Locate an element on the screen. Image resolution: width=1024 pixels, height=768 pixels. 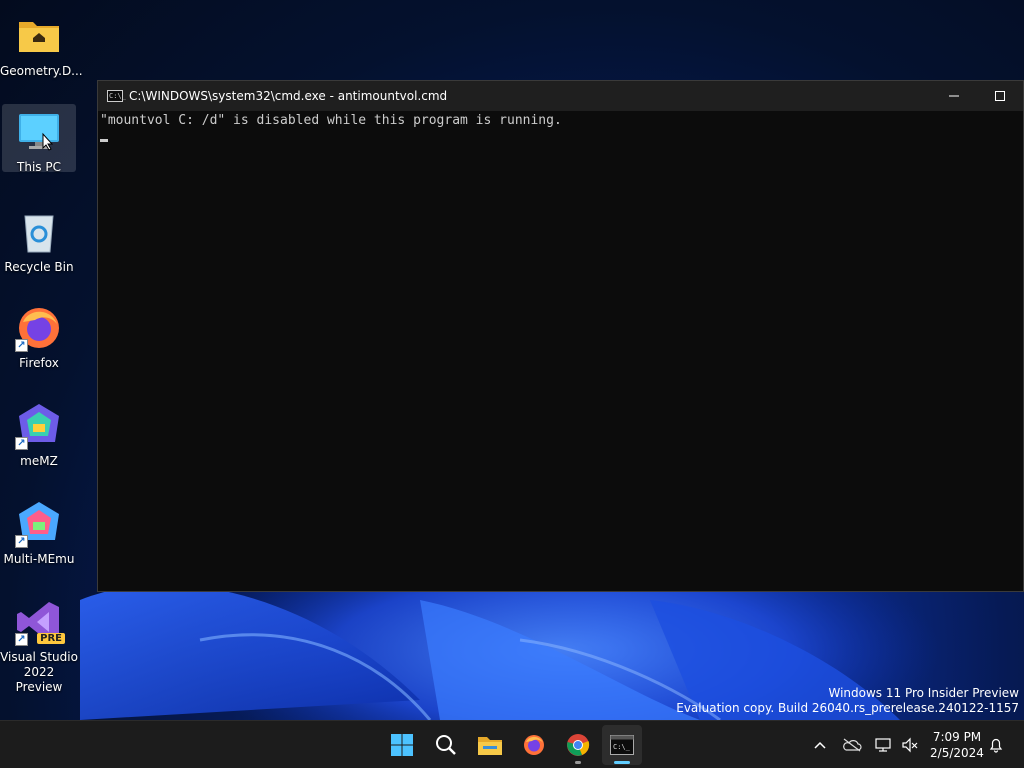
network-button is located at coordinates (884, 745).